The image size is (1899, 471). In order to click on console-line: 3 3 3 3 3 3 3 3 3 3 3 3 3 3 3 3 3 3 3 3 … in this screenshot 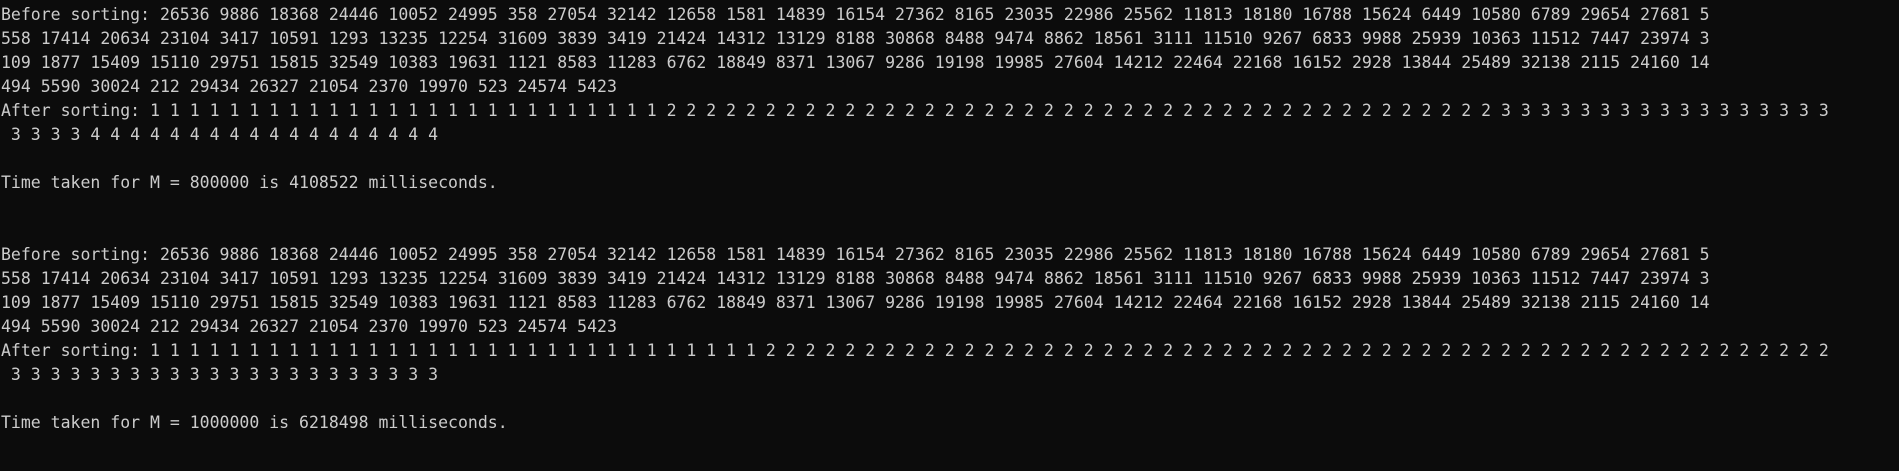, I will do `click(220, 374)`.